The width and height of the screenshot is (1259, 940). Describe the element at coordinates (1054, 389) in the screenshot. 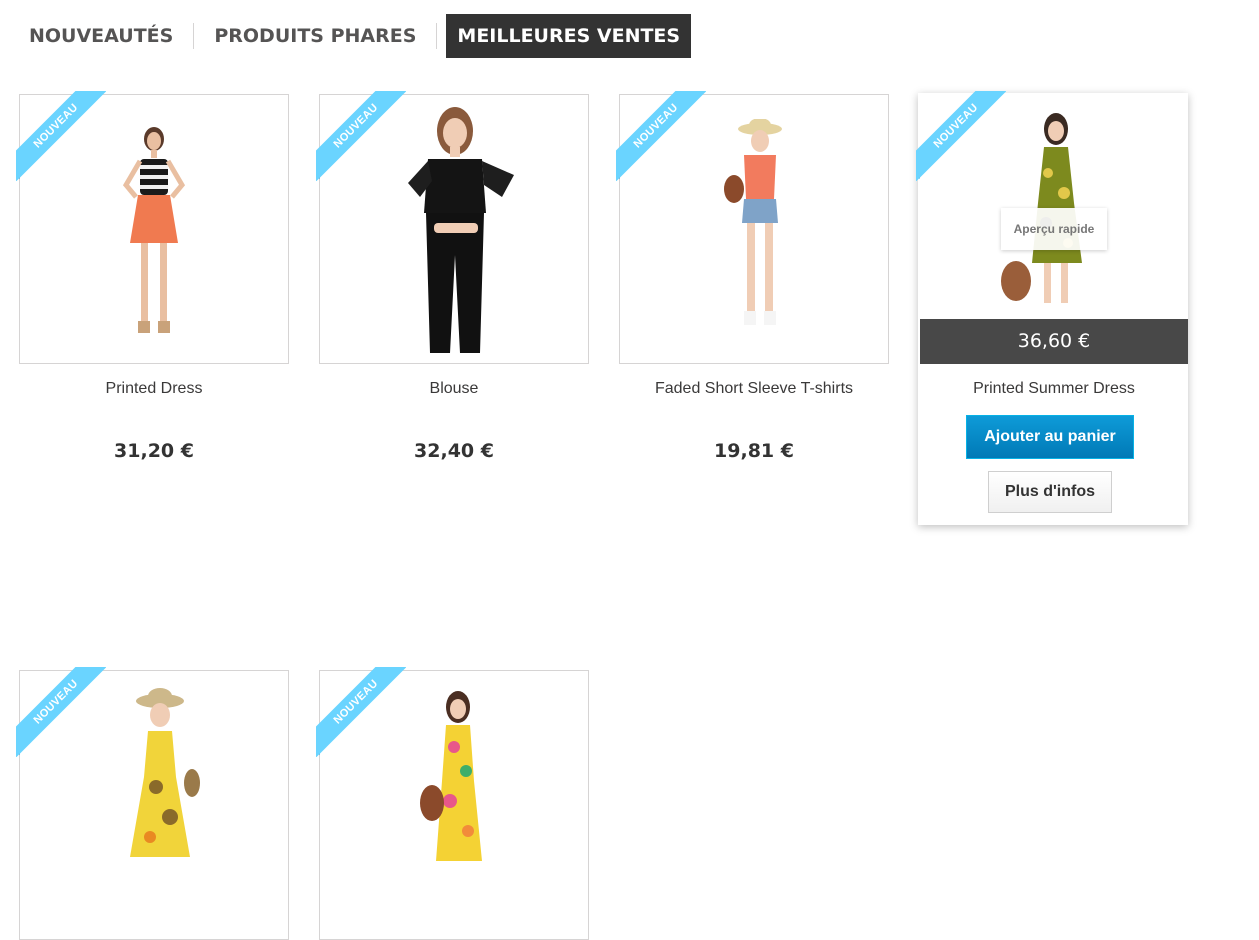

I see `product-name: Printed Summer Dress` at that location.